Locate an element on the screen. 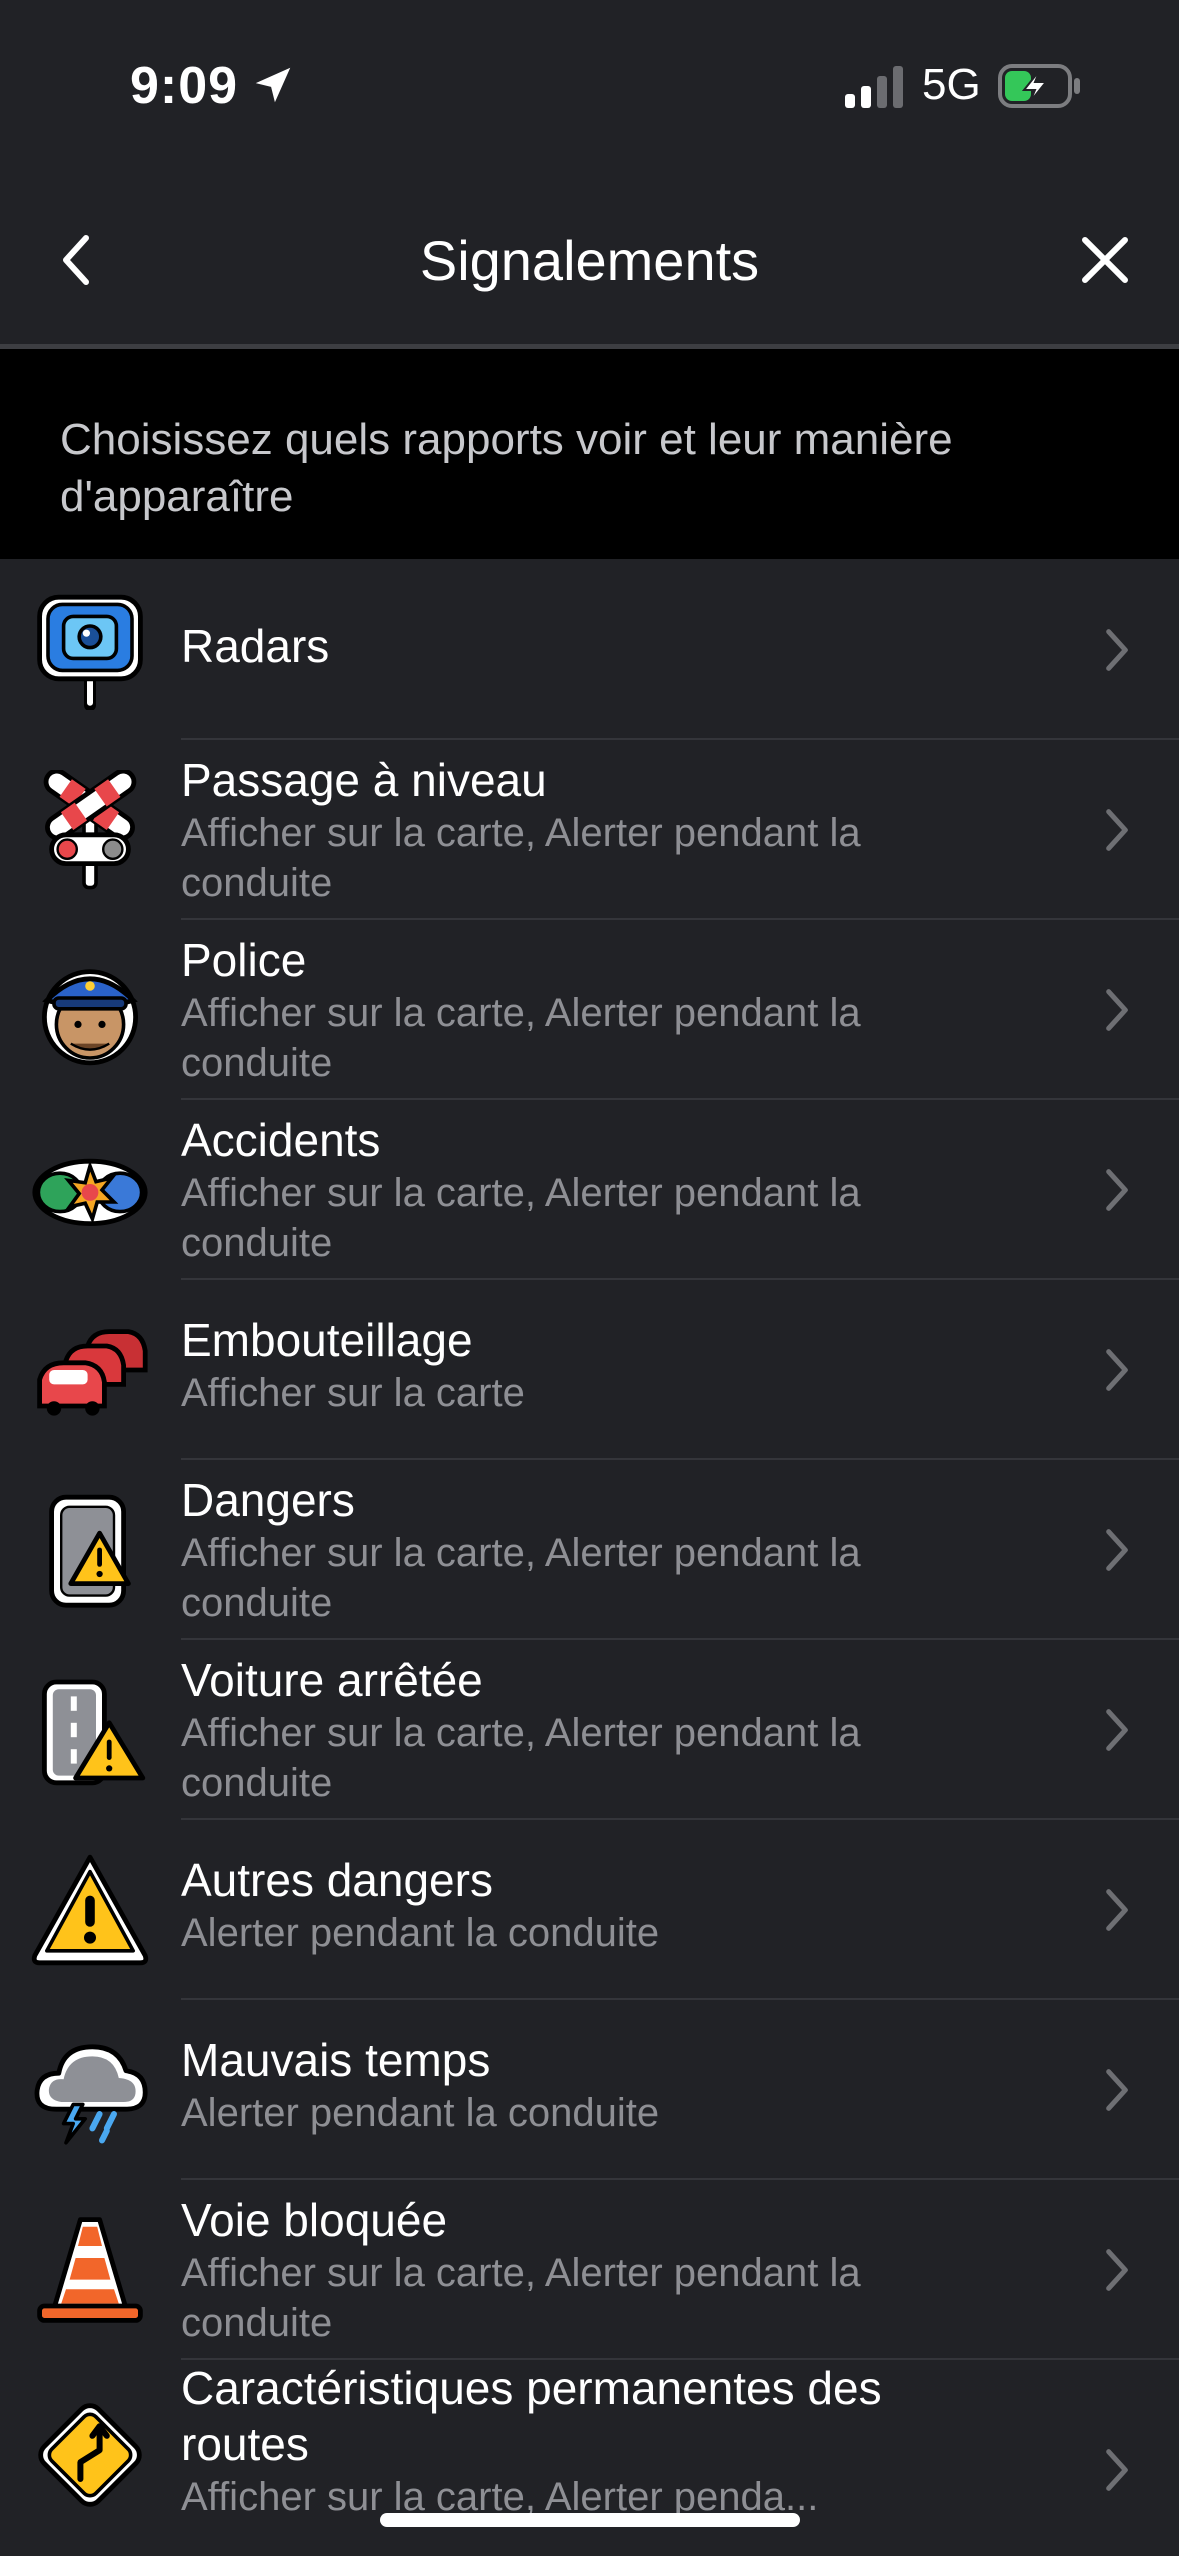 This screenshot has width=1179, height=2556. speed-camera-icon is located at coordinates (90, 652).